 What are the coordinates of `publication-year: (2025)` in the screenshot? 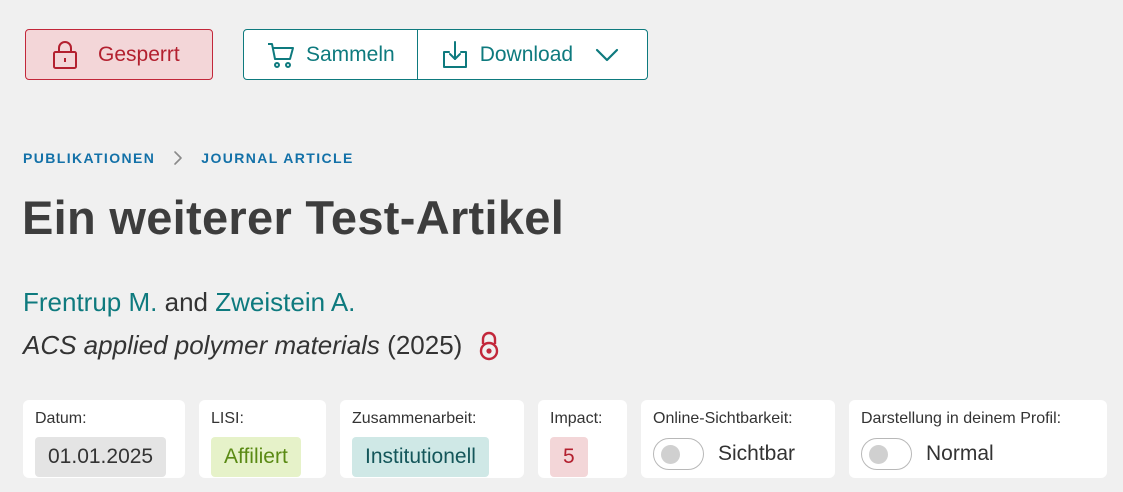 It's located at (425, 345).